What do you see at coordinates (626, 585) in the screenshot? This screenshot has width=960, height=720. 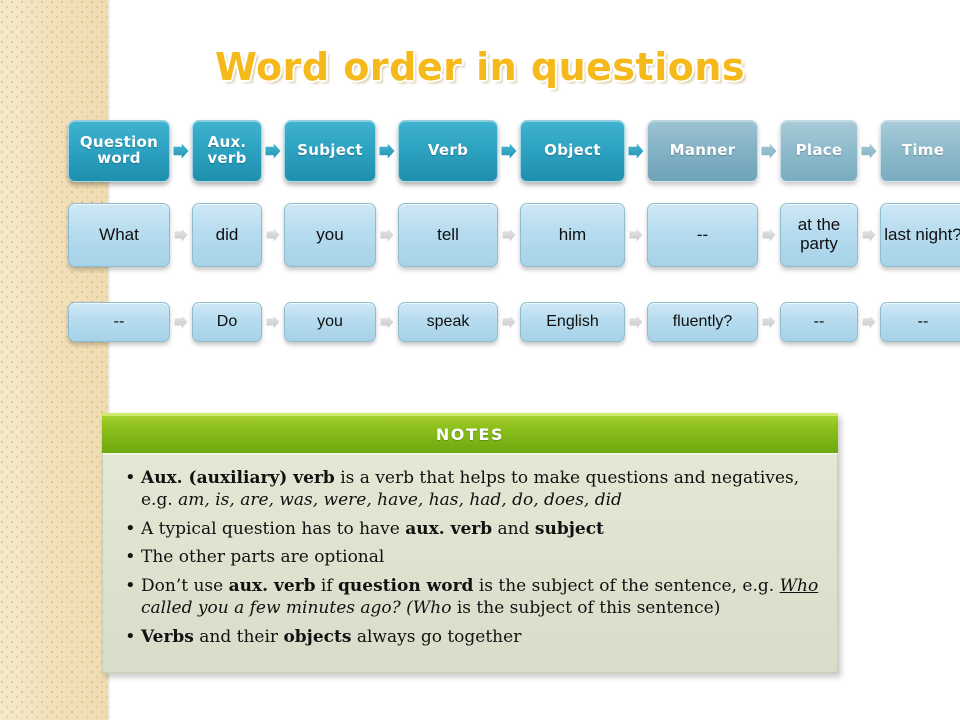 I see `note-text-fragment: is the subject of the sentence, e.g.` at bounding box center [626, 585].